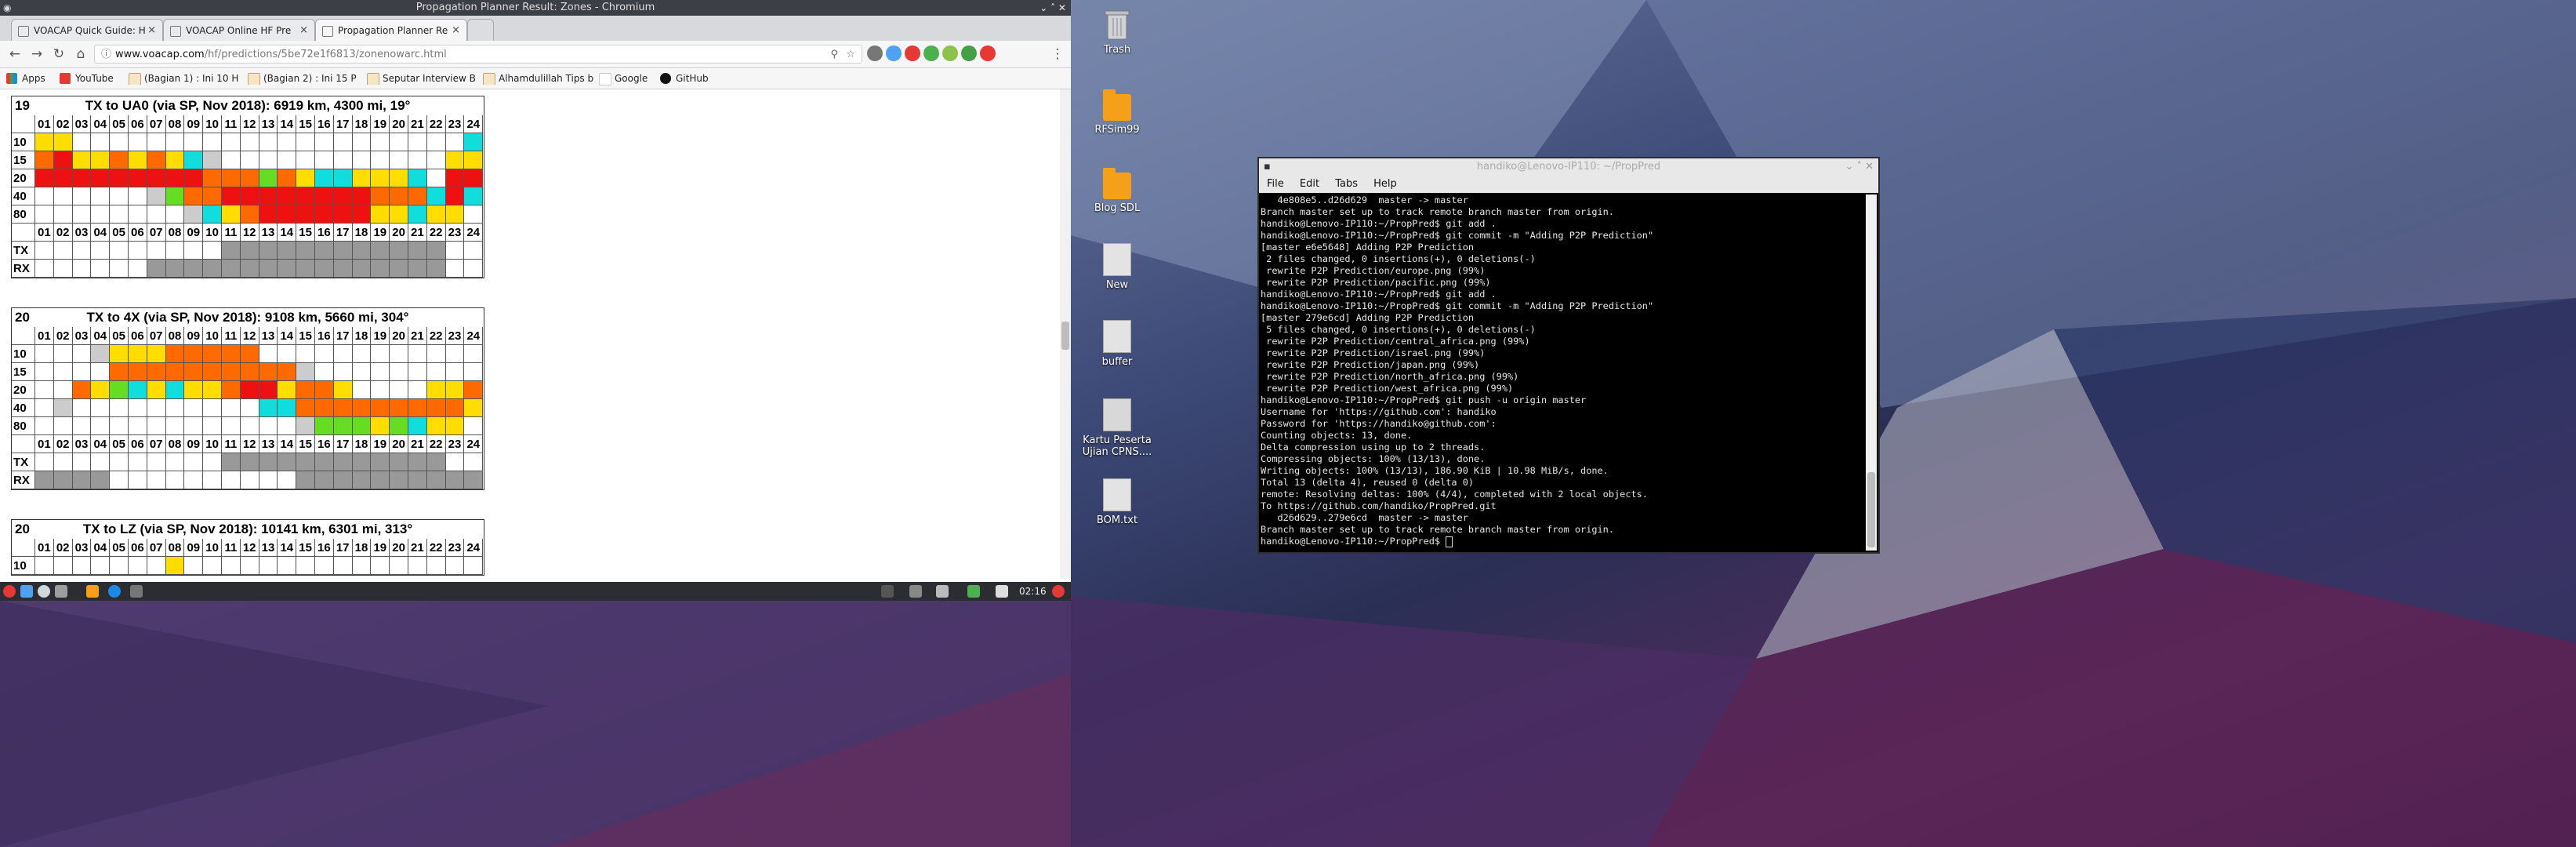  Describe the element at coordinates (248, 480) in the screenshot. I see `band-row: RX` at that location.